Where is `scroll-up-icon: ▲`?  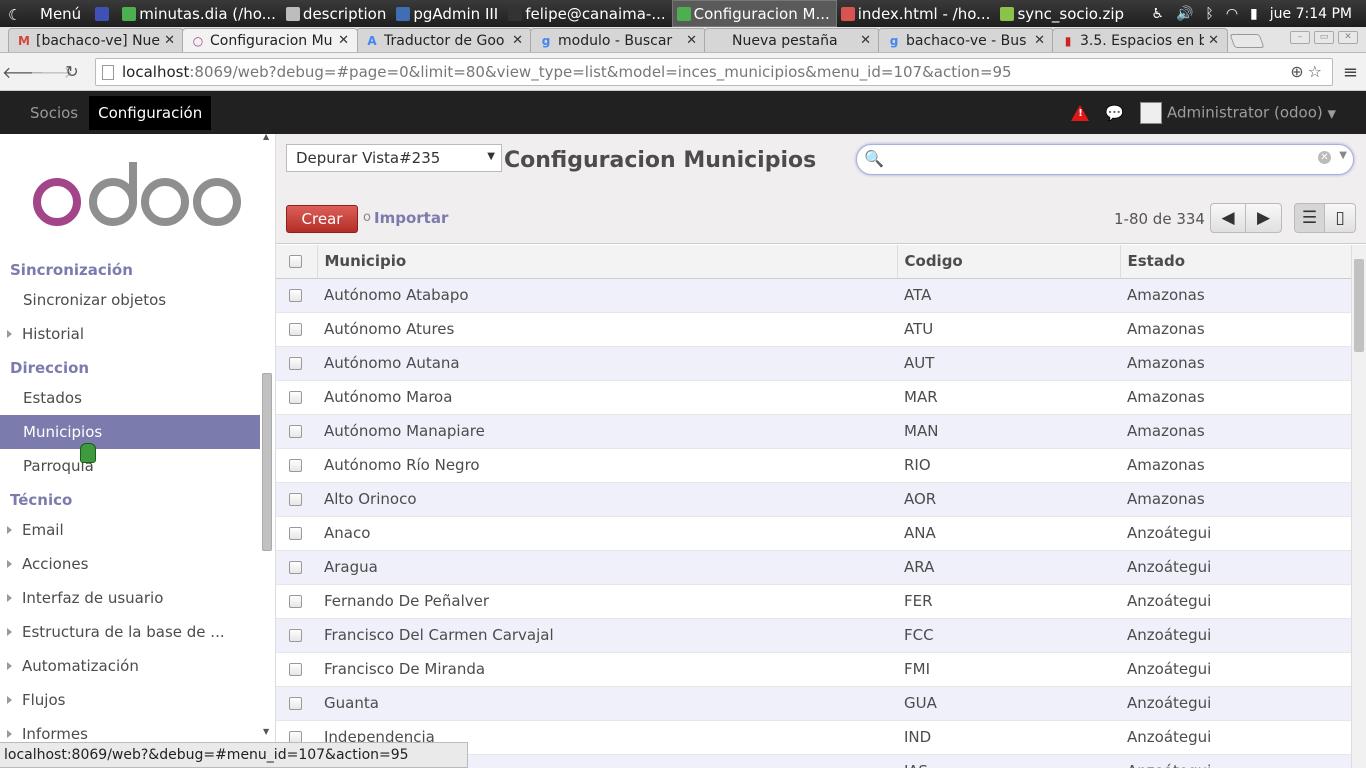 scroll-up-icon: ▲ is located at coordinates (266, 136).